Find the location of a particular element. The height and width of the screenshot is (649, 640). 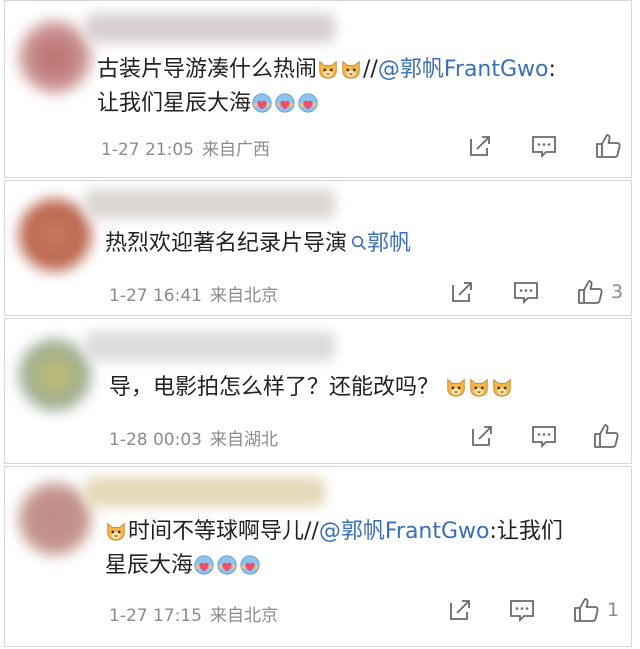

comment-meta: 1-27 16:41 来自北京 is located at coordinates (193, 293).